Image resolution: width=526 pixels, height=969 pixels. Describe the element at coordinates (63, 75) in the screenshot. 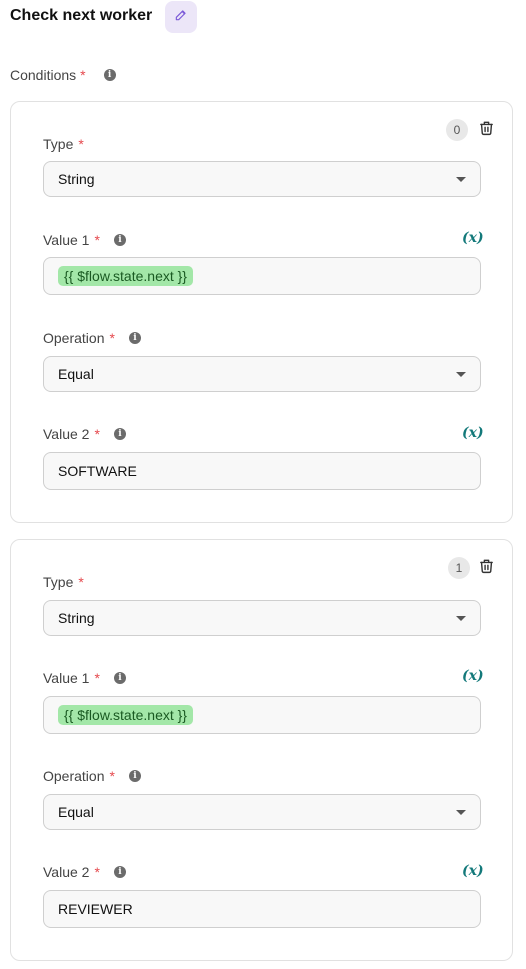

I see `conditions-label: Conditions * i` at that location.